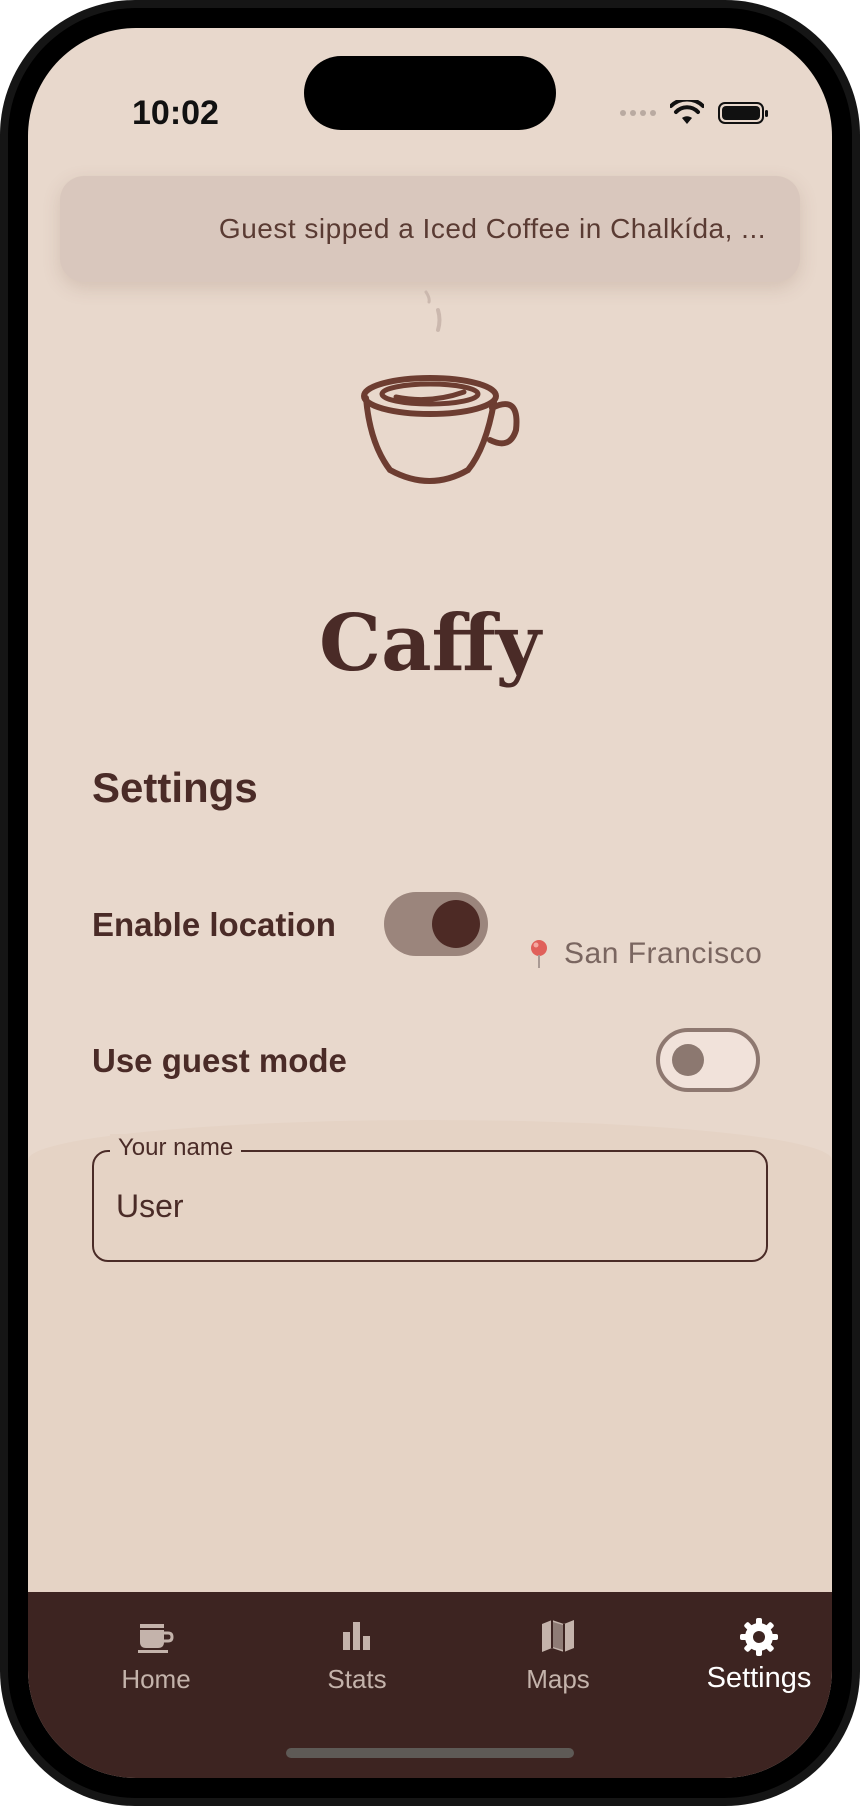 The image size is (860, 1806). I want to click on location-city: San Francisco, so click(663, 953).